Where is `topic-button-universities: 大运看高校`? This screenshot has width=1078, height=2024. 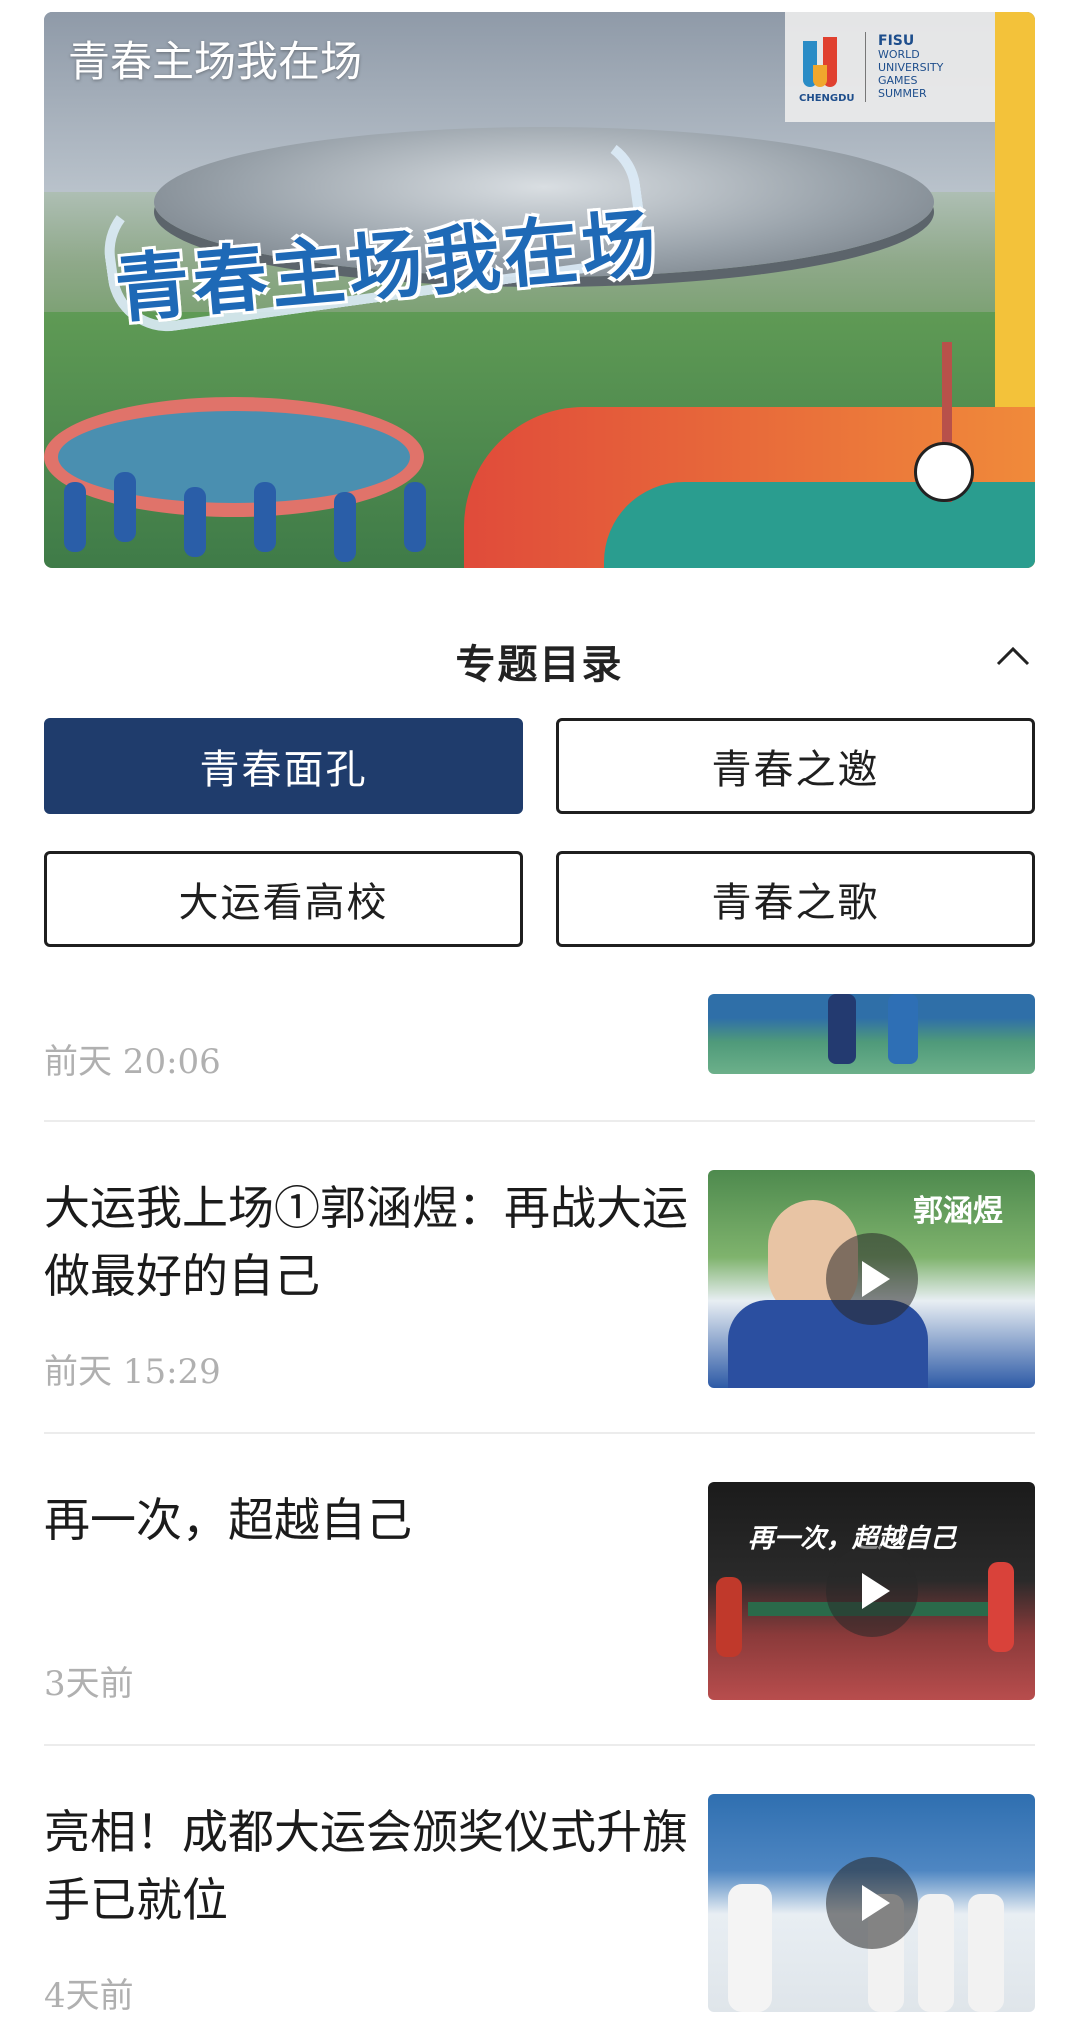
topic-button-universities: 大运看高校 is located at coordinates (283, 899).